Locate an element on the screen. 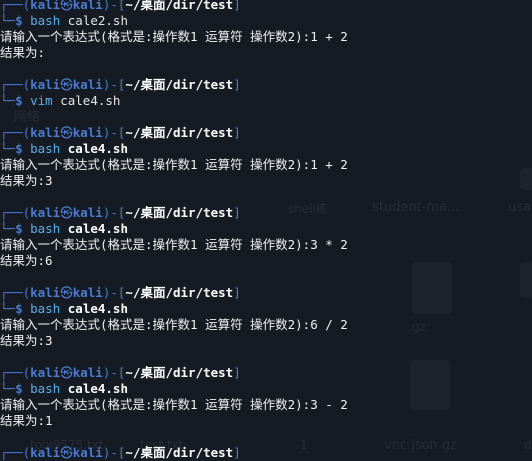  output-line: 请输入一个表达式(格式是:操作数1 运算符 操作数2):6 / 2 is located at coordinates (174, 324).